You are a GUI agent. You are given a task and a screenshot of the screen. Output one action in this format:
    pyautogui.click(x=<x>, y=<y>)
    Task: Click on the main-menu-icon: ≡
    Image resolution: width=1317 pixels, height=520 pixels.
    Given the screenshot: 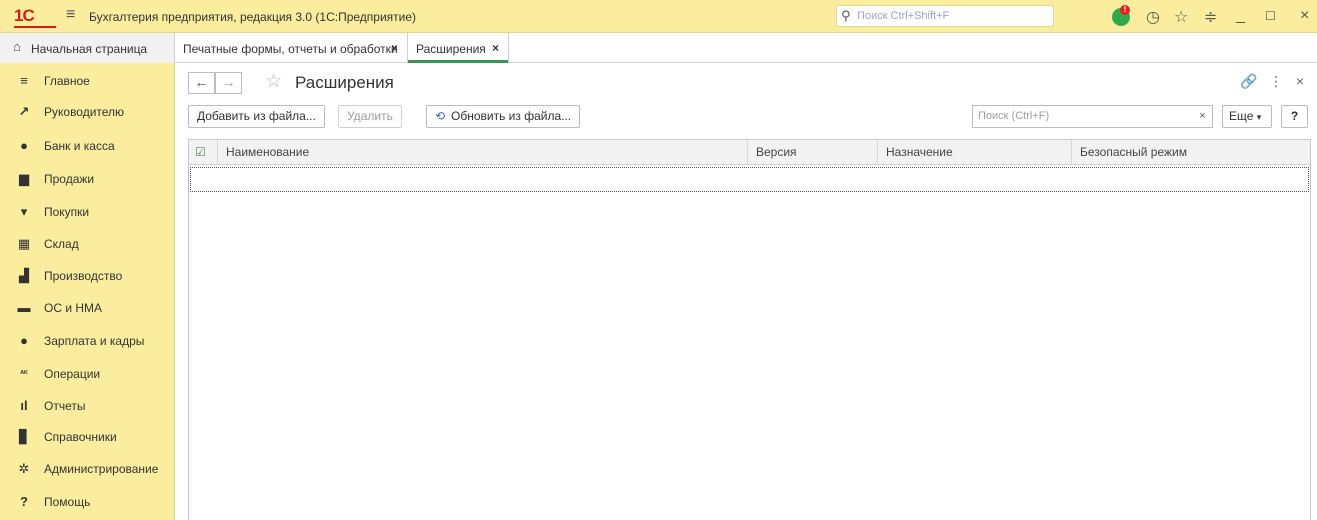 What is the action you would take?
    pyautogui.click(x=70, y=15)
    